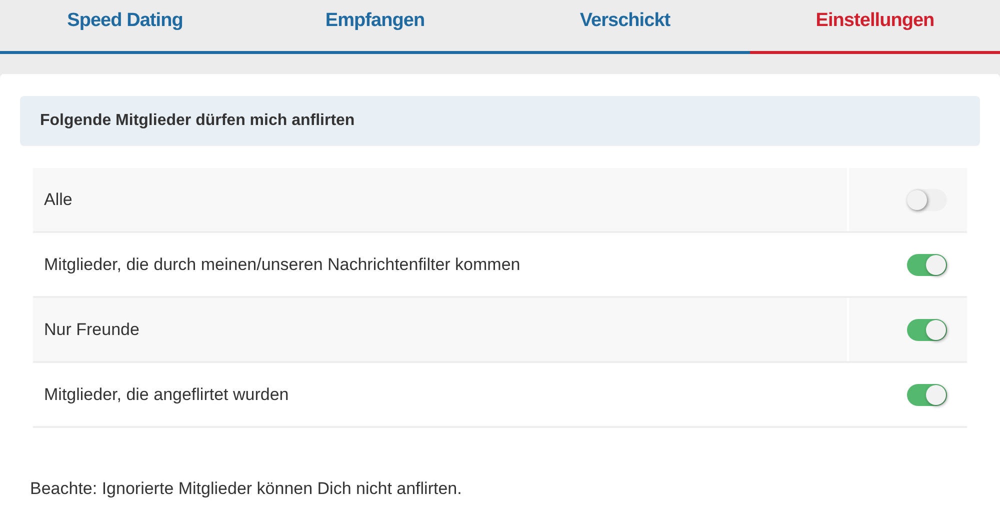 The width and height of the screenshot is (1000, 510). I want to click on section-title: Folgende Mitglieder dürfen mich anflirten, so click(197, 121).